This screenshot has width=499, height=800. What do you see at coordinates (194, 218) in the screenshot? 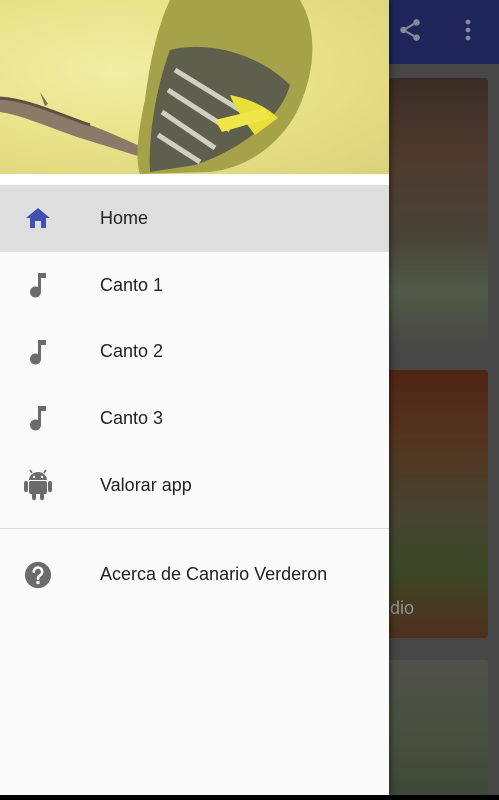
I see `drawer-item-home: Home` at bounding box center [194, 218].